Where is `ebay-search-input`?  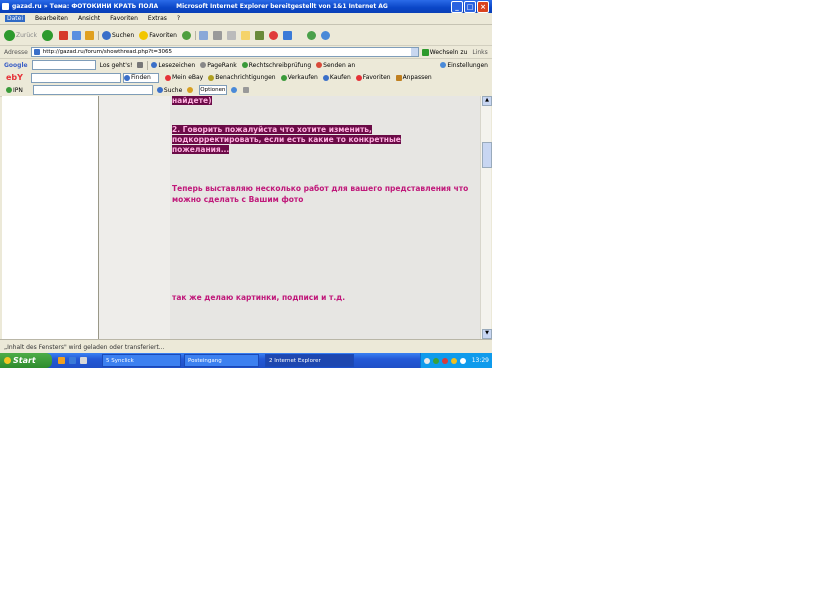 ebay-search-input is located at coordinates (75, 77).